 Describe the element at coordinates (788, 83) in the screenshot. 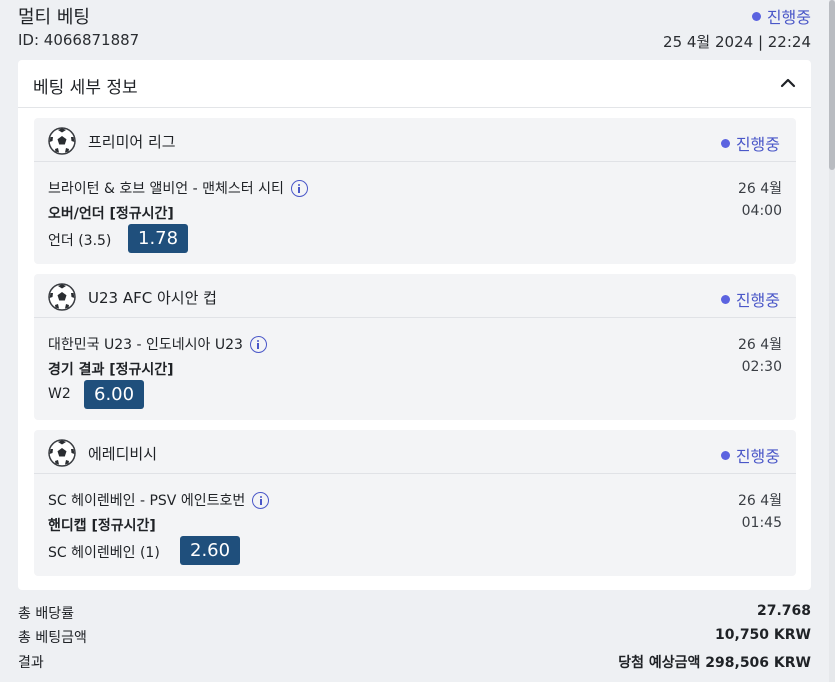

I see `chevron-up-icon` at that location.